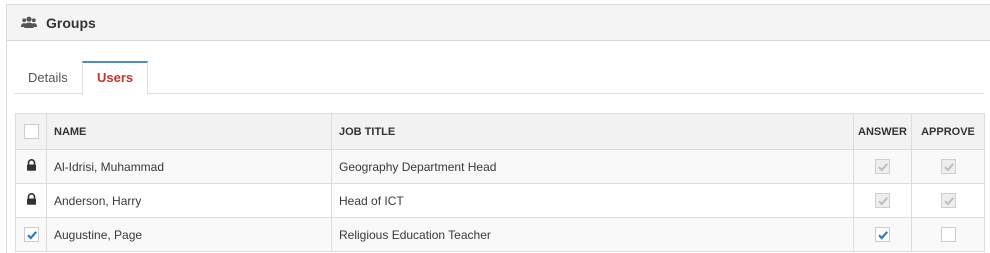  What do you see at coordinates (592, 131) in the screenshot?
I see `column-header-job-title: JOB TITLE` at bounding box center [592, 131].